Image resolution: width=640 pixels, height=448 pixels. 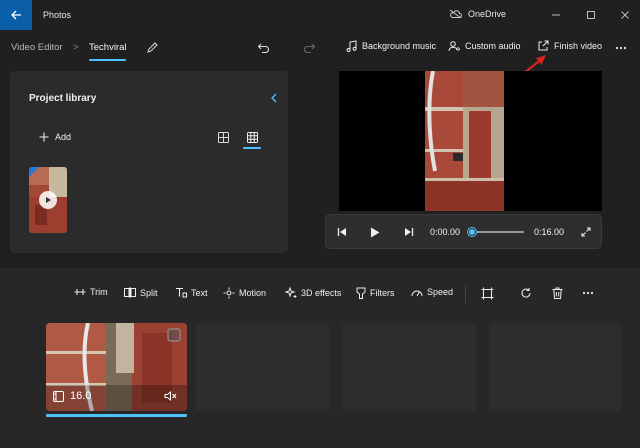 I want to click on previous-frame-button, so click(x=342, y=232).